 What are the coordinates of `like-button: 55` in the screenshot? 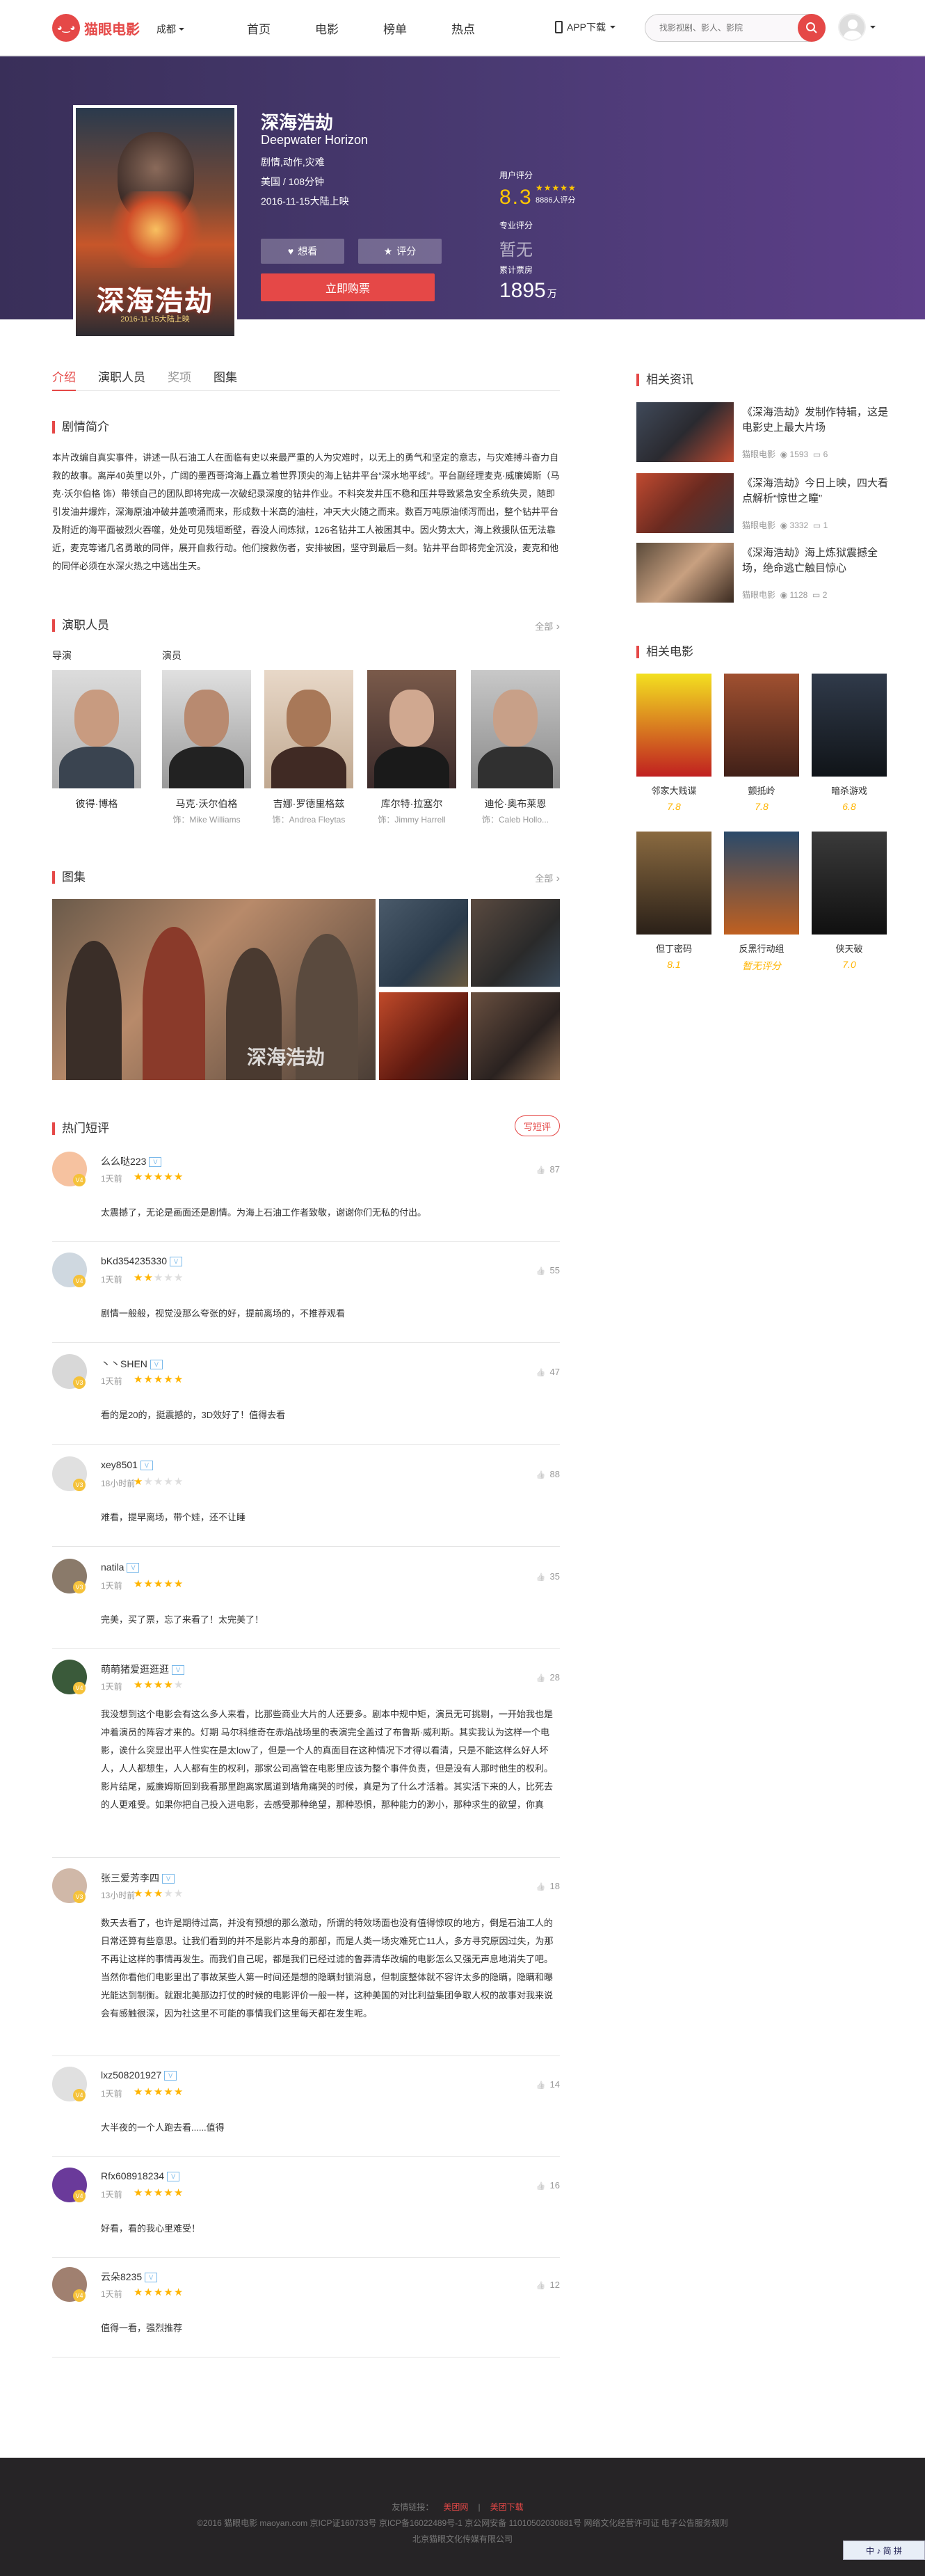 It's located at (548, 1270).